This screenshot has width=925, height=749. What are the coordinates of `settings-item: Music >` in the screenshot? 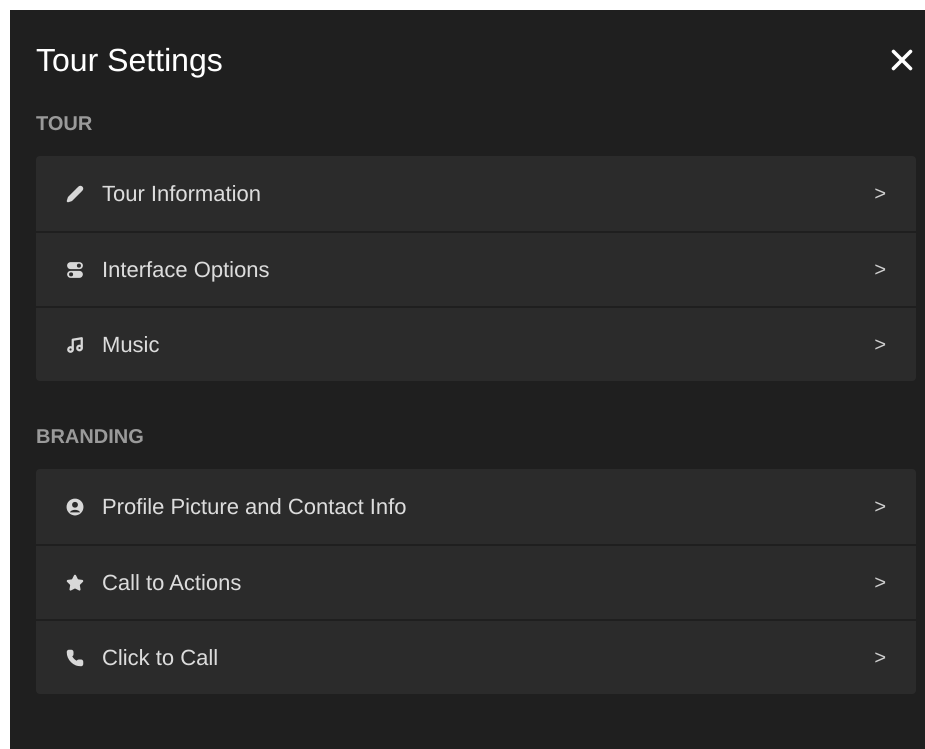 It's located at (476, 343).